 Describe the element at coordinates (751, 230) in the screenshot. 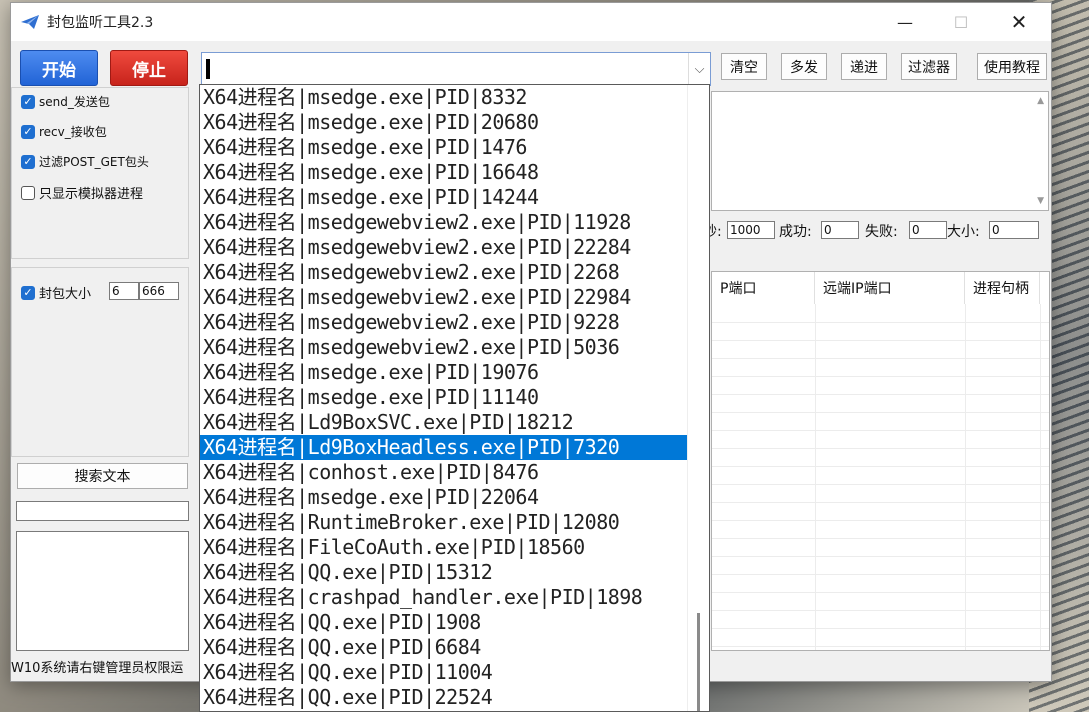

I see `per-second-input: 1000` at that location.